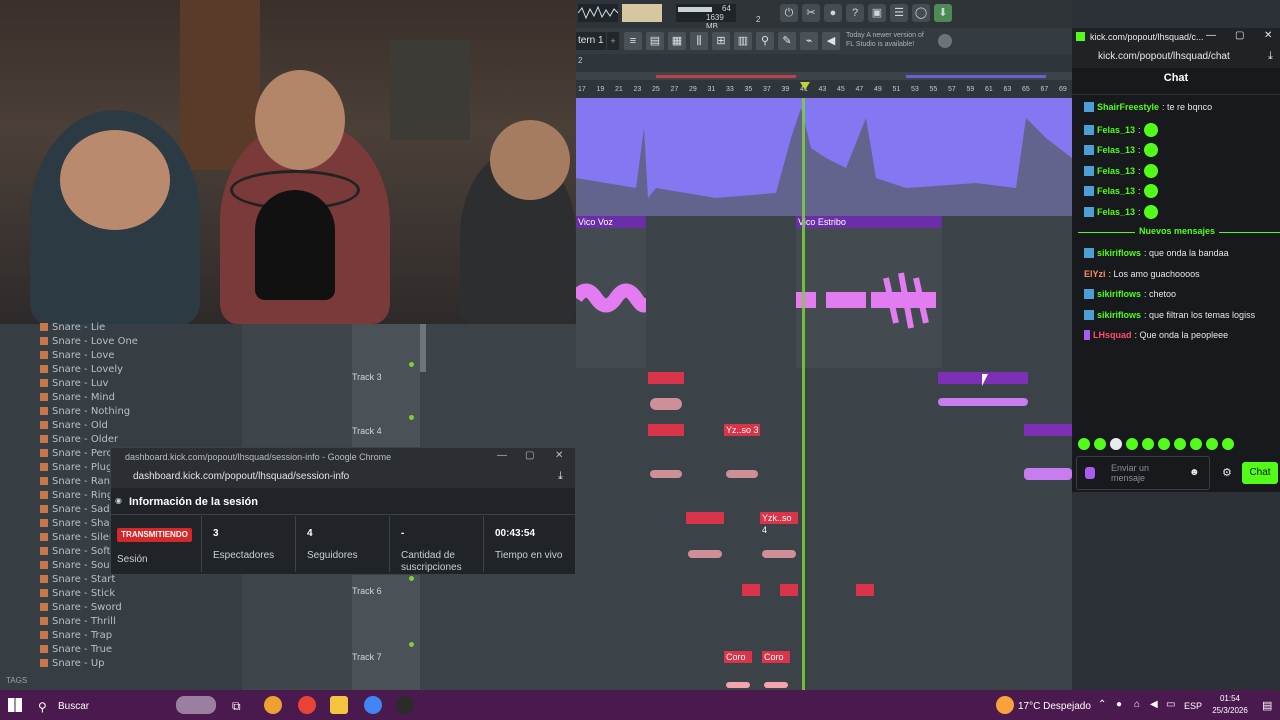  Describe the element at coordinates (73, 706) in the screenshot. I see `taskbar-search: Buscar` at that location.